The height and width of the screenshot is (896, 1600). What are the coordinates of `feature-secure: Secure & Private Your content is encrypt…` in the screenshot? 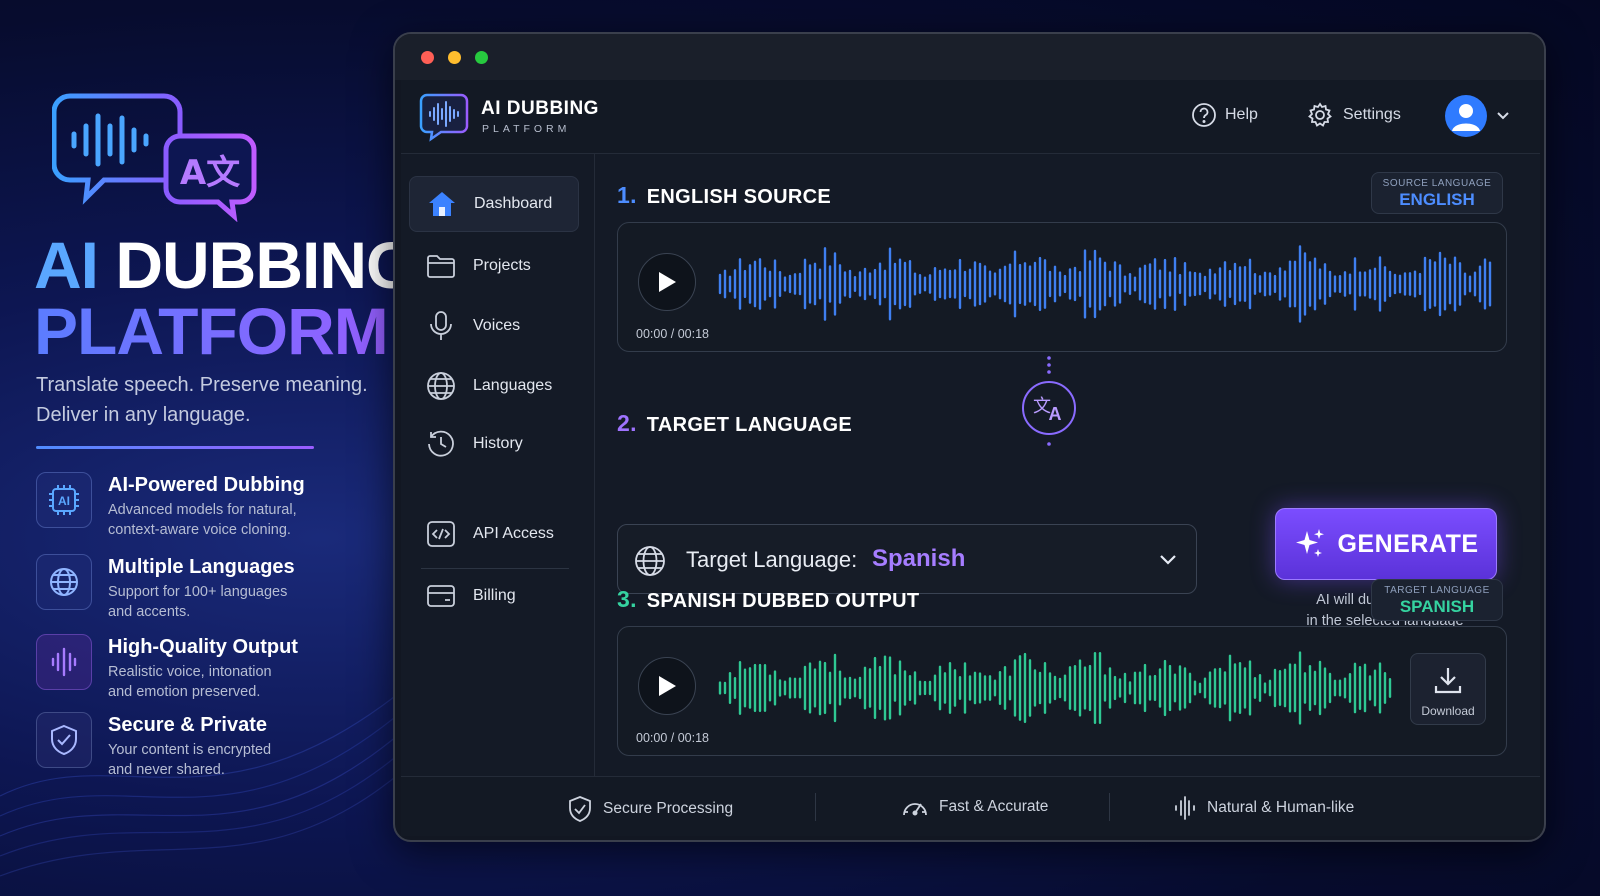 It's located at (206, 745).